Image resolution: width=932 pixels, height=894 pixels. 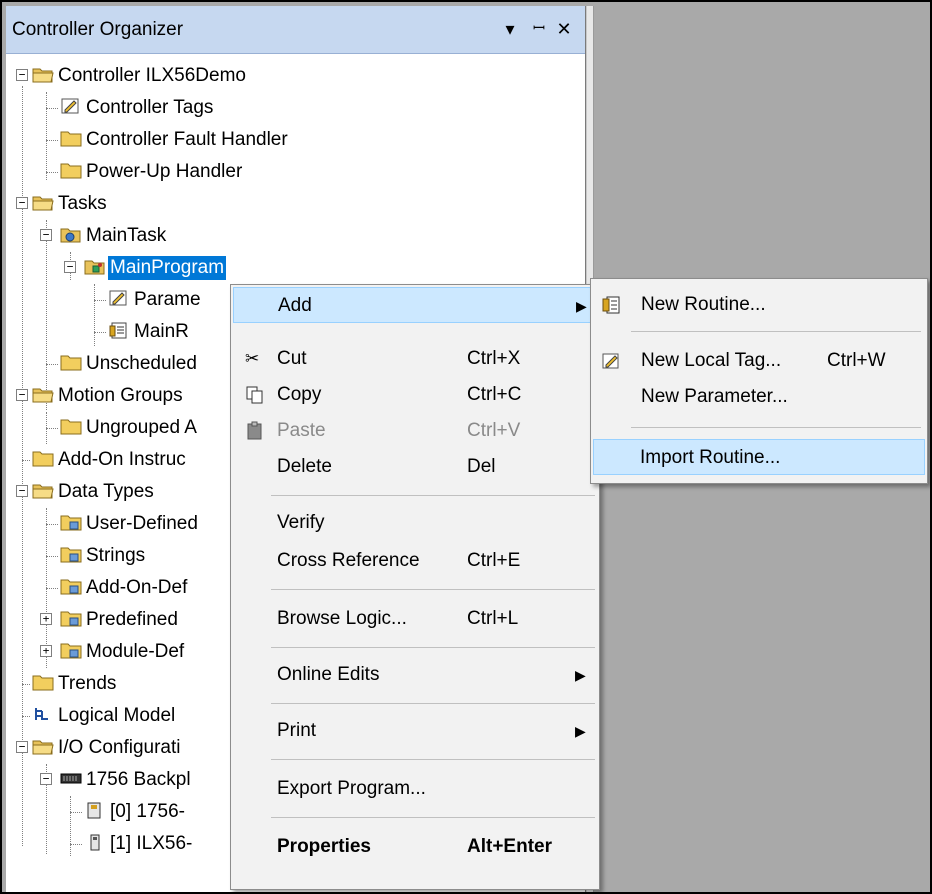 I want to click on menu-item-copy: Copy Ctrl+C, so click(x=415, y=395).